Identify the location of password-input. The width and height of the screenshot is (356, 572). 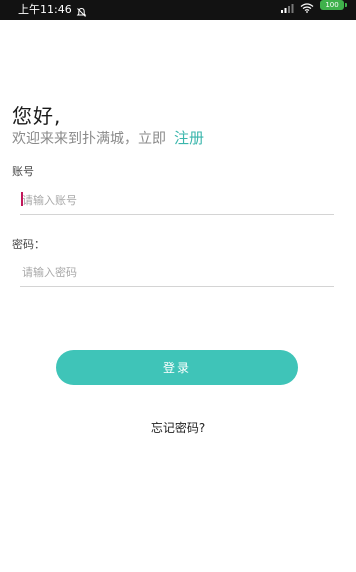
(177, 272).